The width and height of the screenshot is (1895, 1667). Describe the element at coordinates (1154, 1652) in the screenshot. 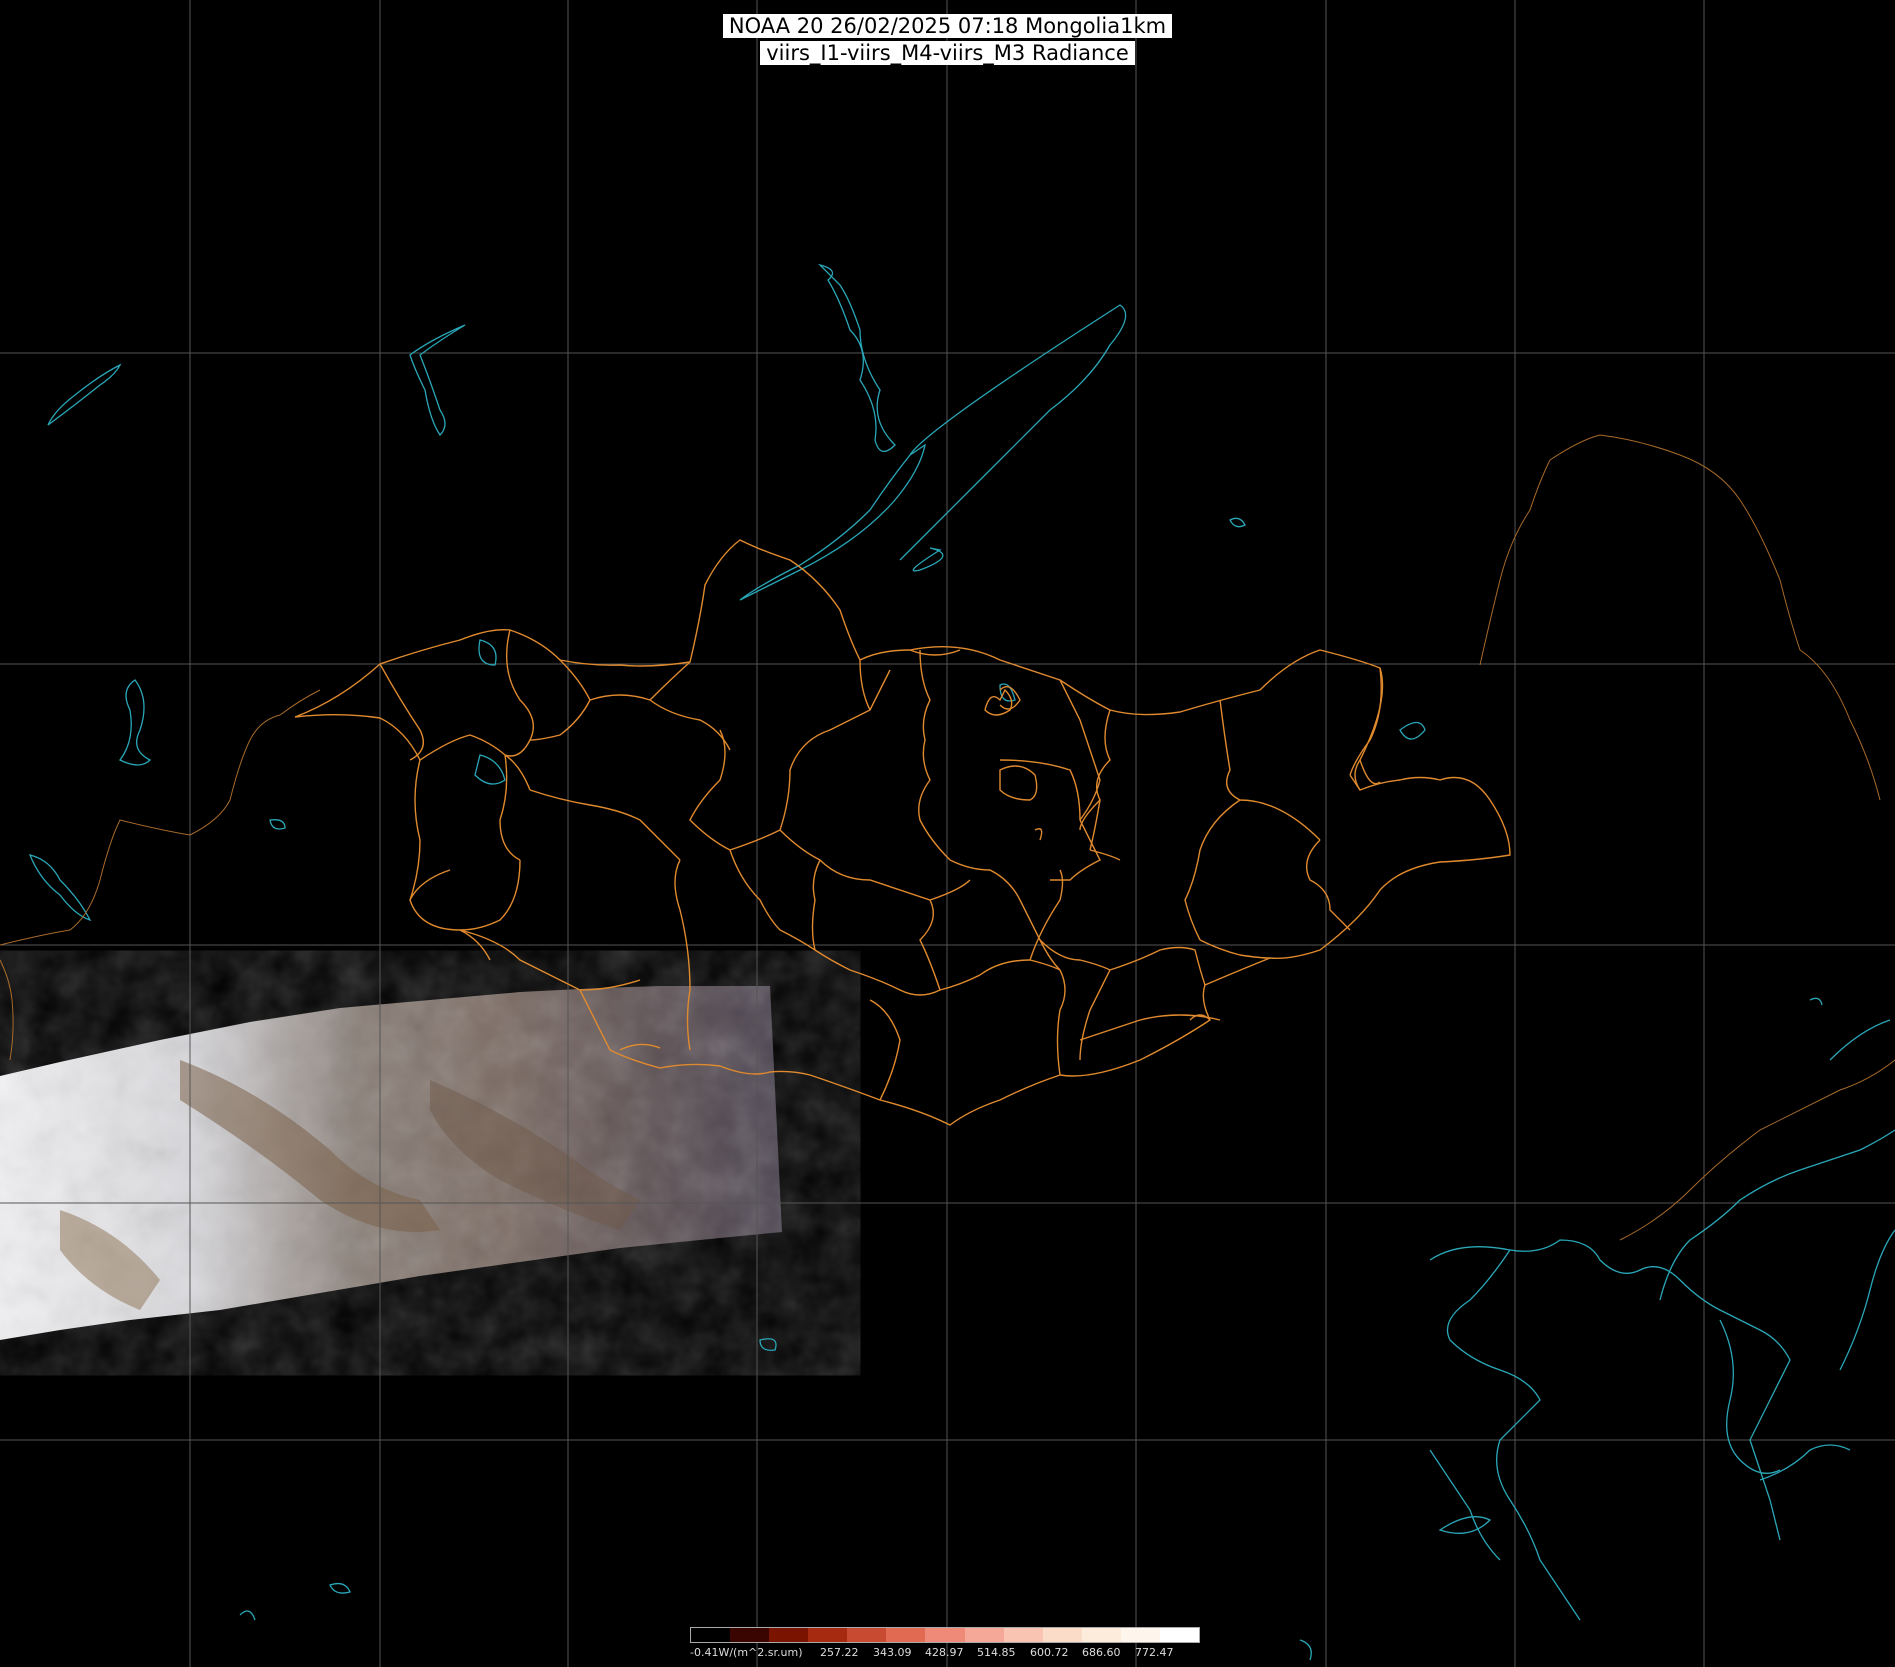

I see `legend-label: 772.47` at that location.